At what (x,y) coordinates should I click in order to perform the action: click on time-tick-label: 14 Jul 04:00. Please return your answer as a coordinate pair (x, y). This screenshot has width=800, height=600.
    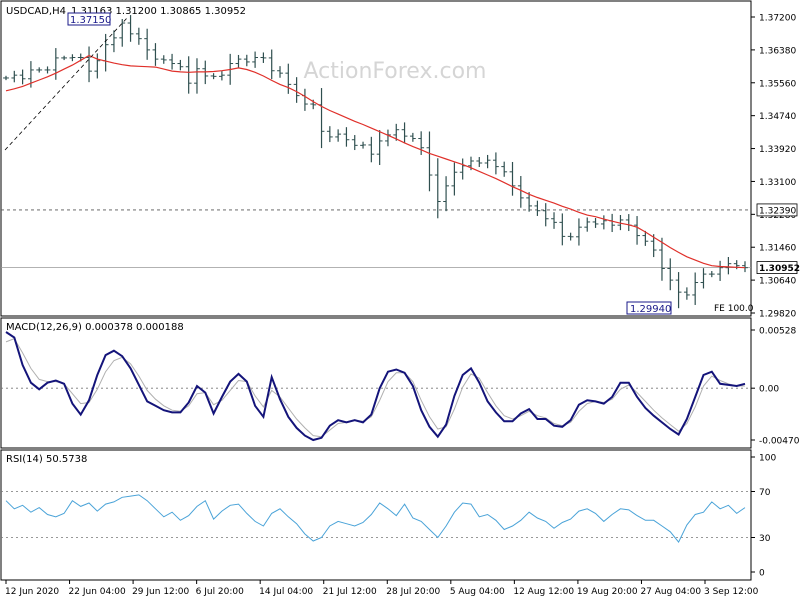
    Looking at the image, I should click on (286, 592).